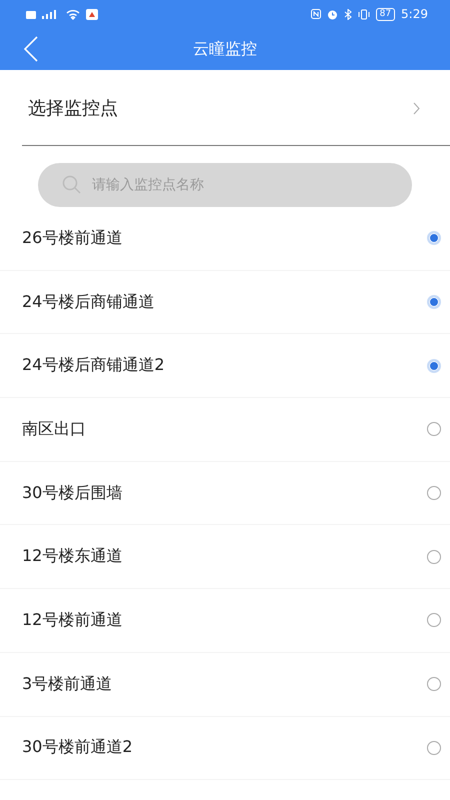 The image size is (450, 800). Describe the element at coordinates (225, 621) in the screenshot. I see `monitor-point-item: 12号楼前通道` at that location.